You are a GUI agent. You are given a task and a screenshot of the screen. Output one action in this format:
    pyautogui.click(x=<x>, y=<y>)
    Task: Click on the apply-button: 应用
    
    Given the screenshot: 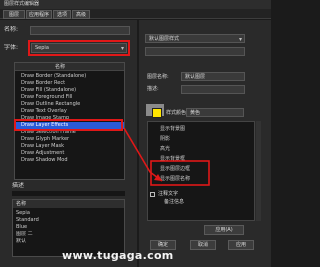 What is the action you would take?
    pyautogui.click(x=241, y=245)
    